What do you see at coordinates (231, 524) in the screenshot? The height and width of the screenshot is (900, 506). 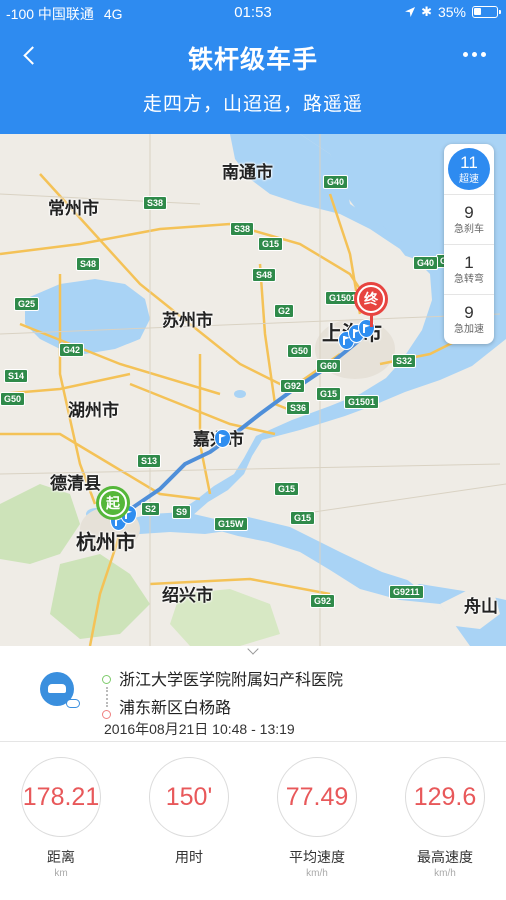 I see `road-shield: G15W` at bounding box center [231, 524].